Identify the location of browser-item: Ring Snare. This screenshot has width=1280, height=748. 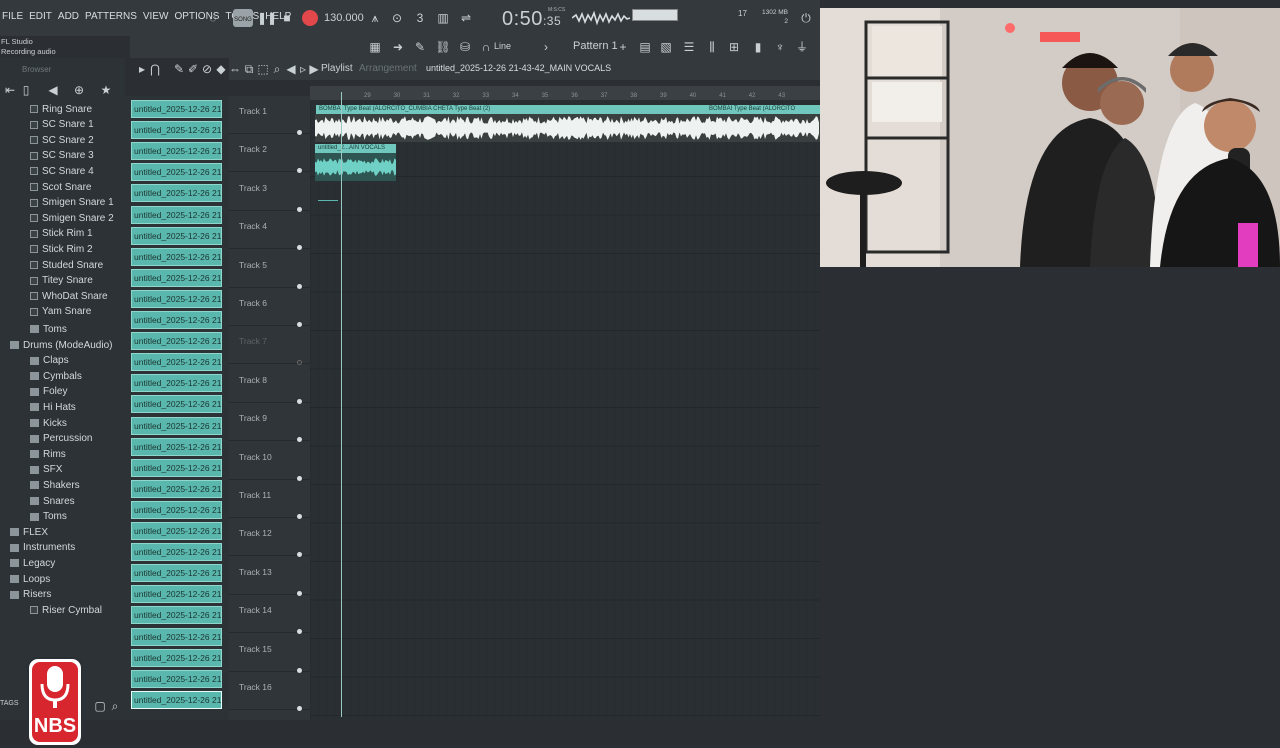
(61, 109).